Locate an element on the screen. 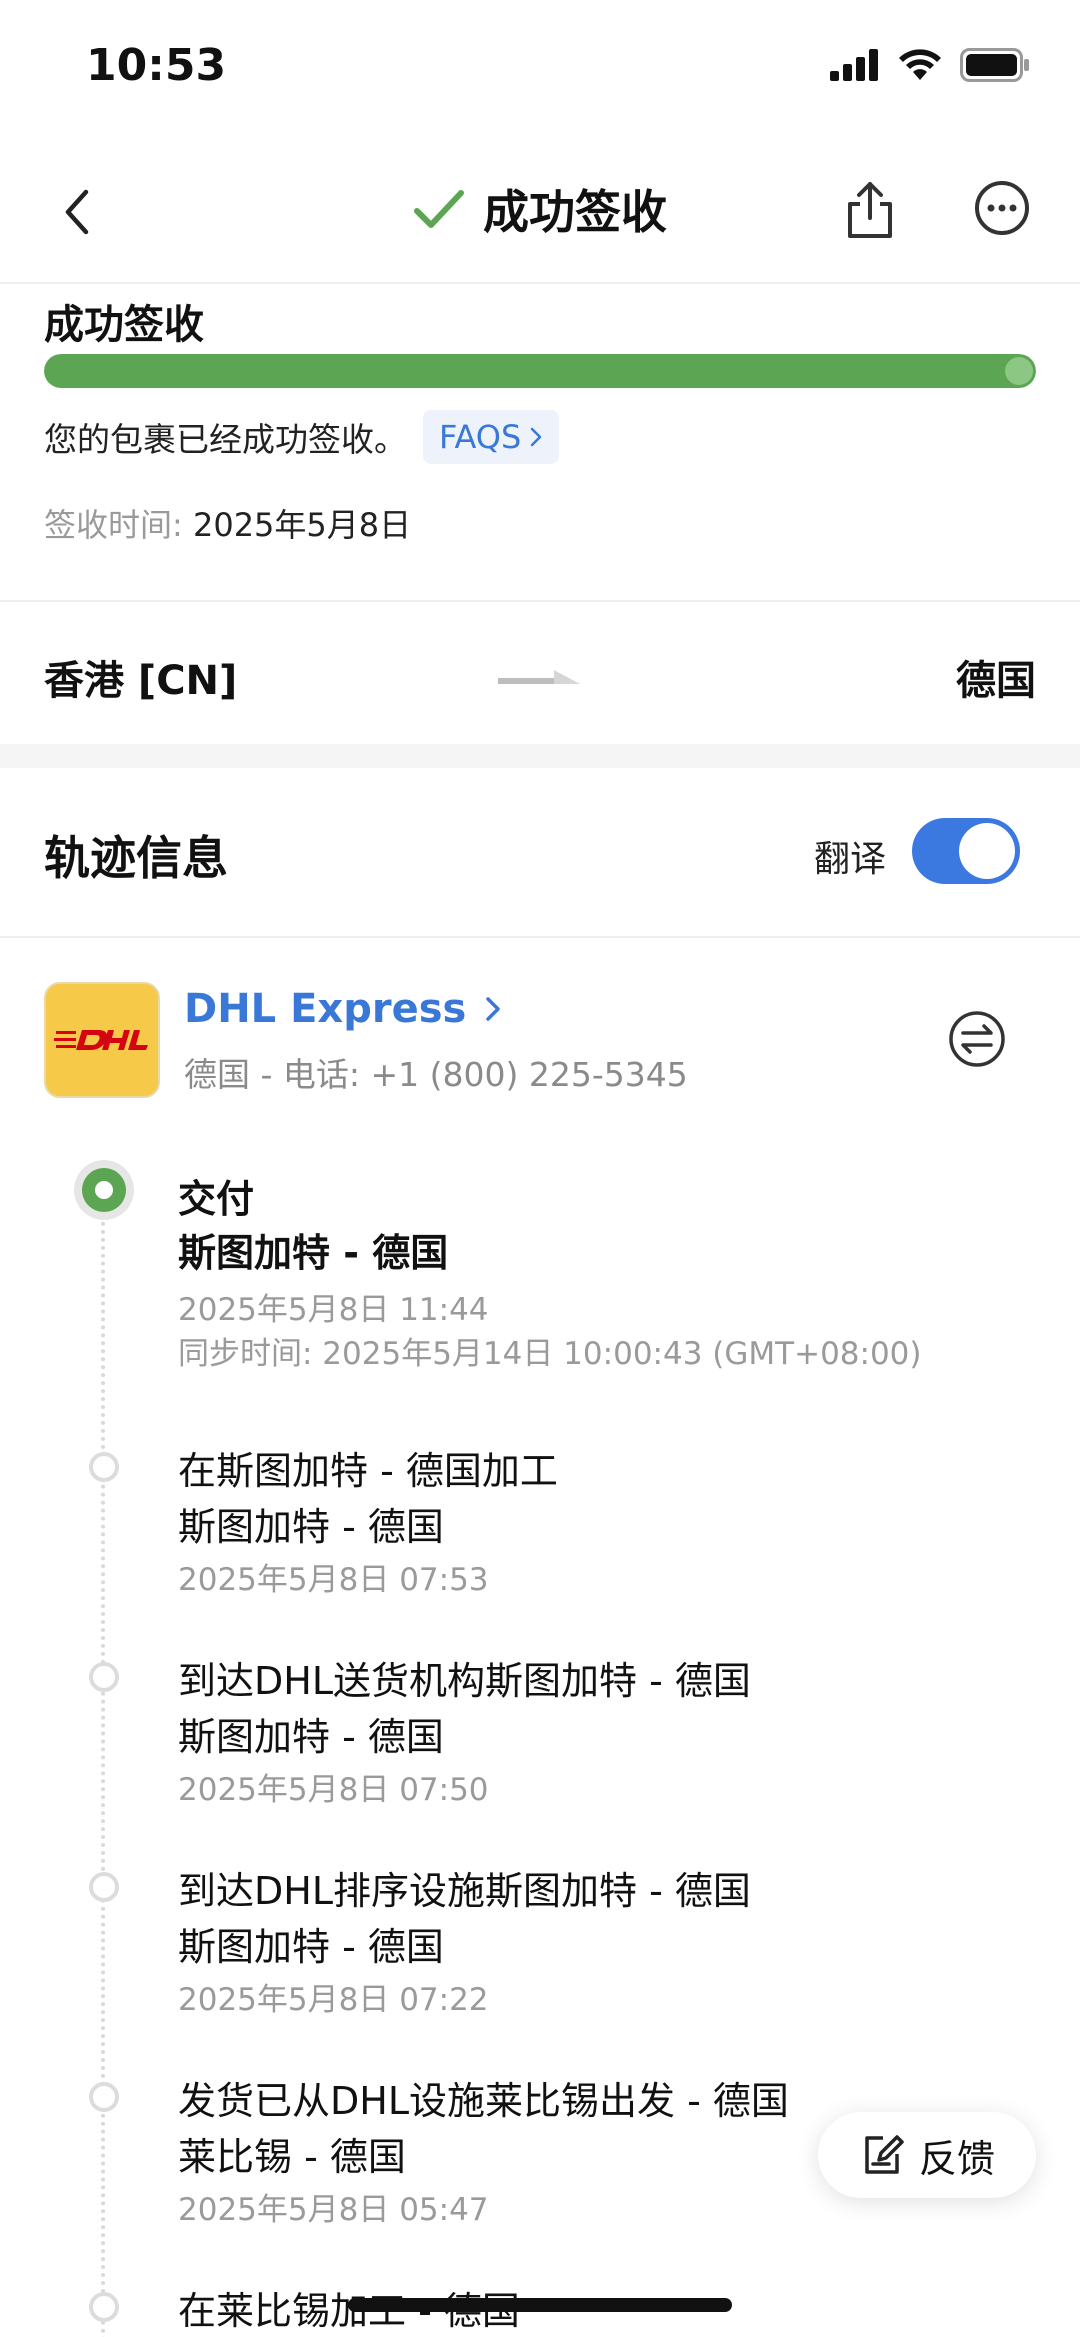  nav-bar: 成功签收 is located at coordinates (540, 212).